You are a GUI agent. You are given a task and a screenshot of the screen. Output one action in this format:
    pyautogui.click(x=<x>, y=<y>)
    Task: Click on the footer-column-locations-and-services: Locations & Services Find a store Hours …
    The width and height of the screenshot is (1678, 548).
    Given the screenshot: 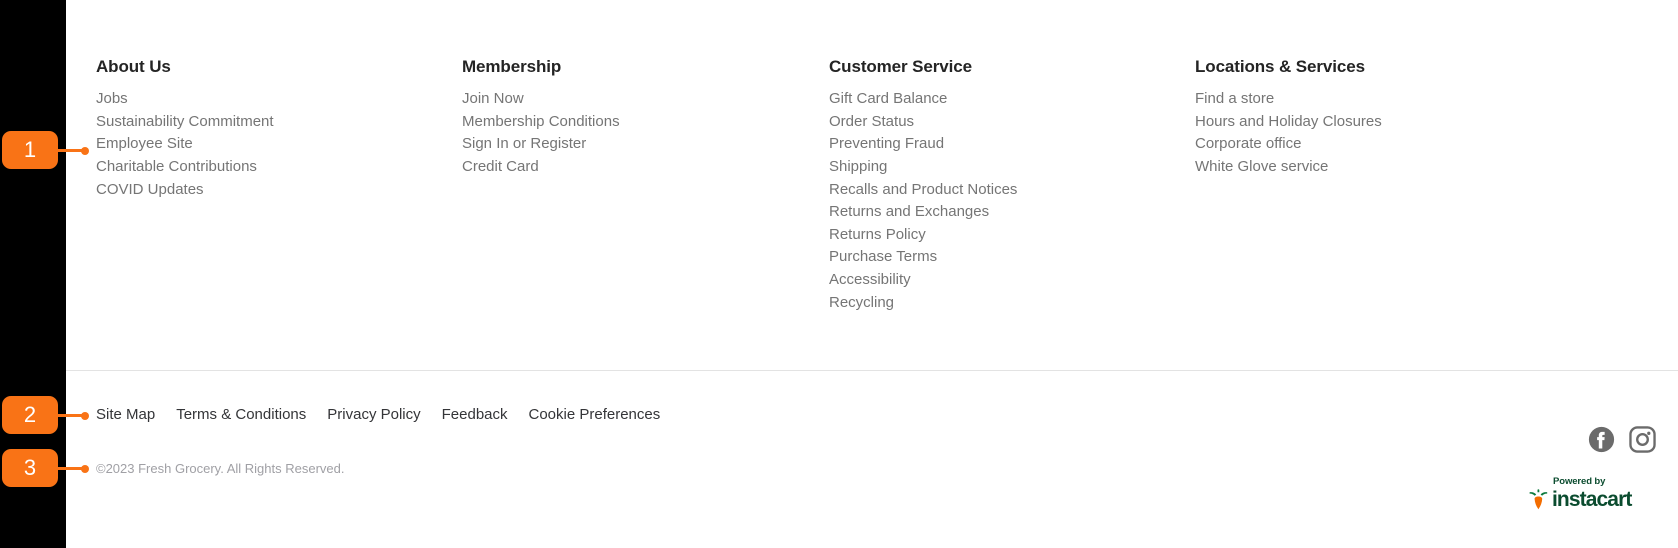 What is the action you would take?
    pyautogui.click(x=1385, y=185)
    